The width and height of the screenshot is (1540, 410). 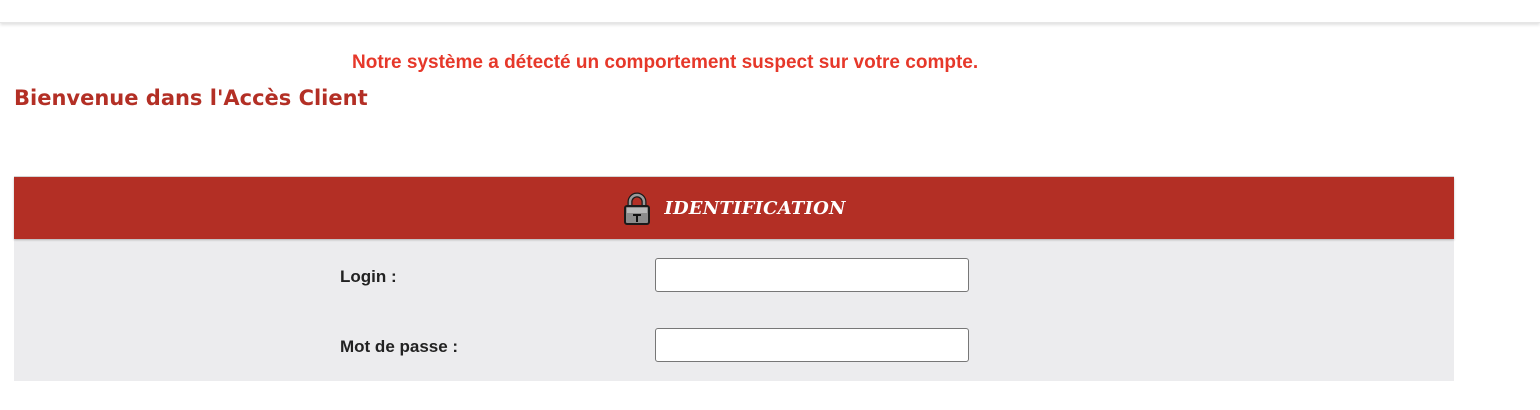 I want to click on login-row: Login :, so click(x=734, y=277).